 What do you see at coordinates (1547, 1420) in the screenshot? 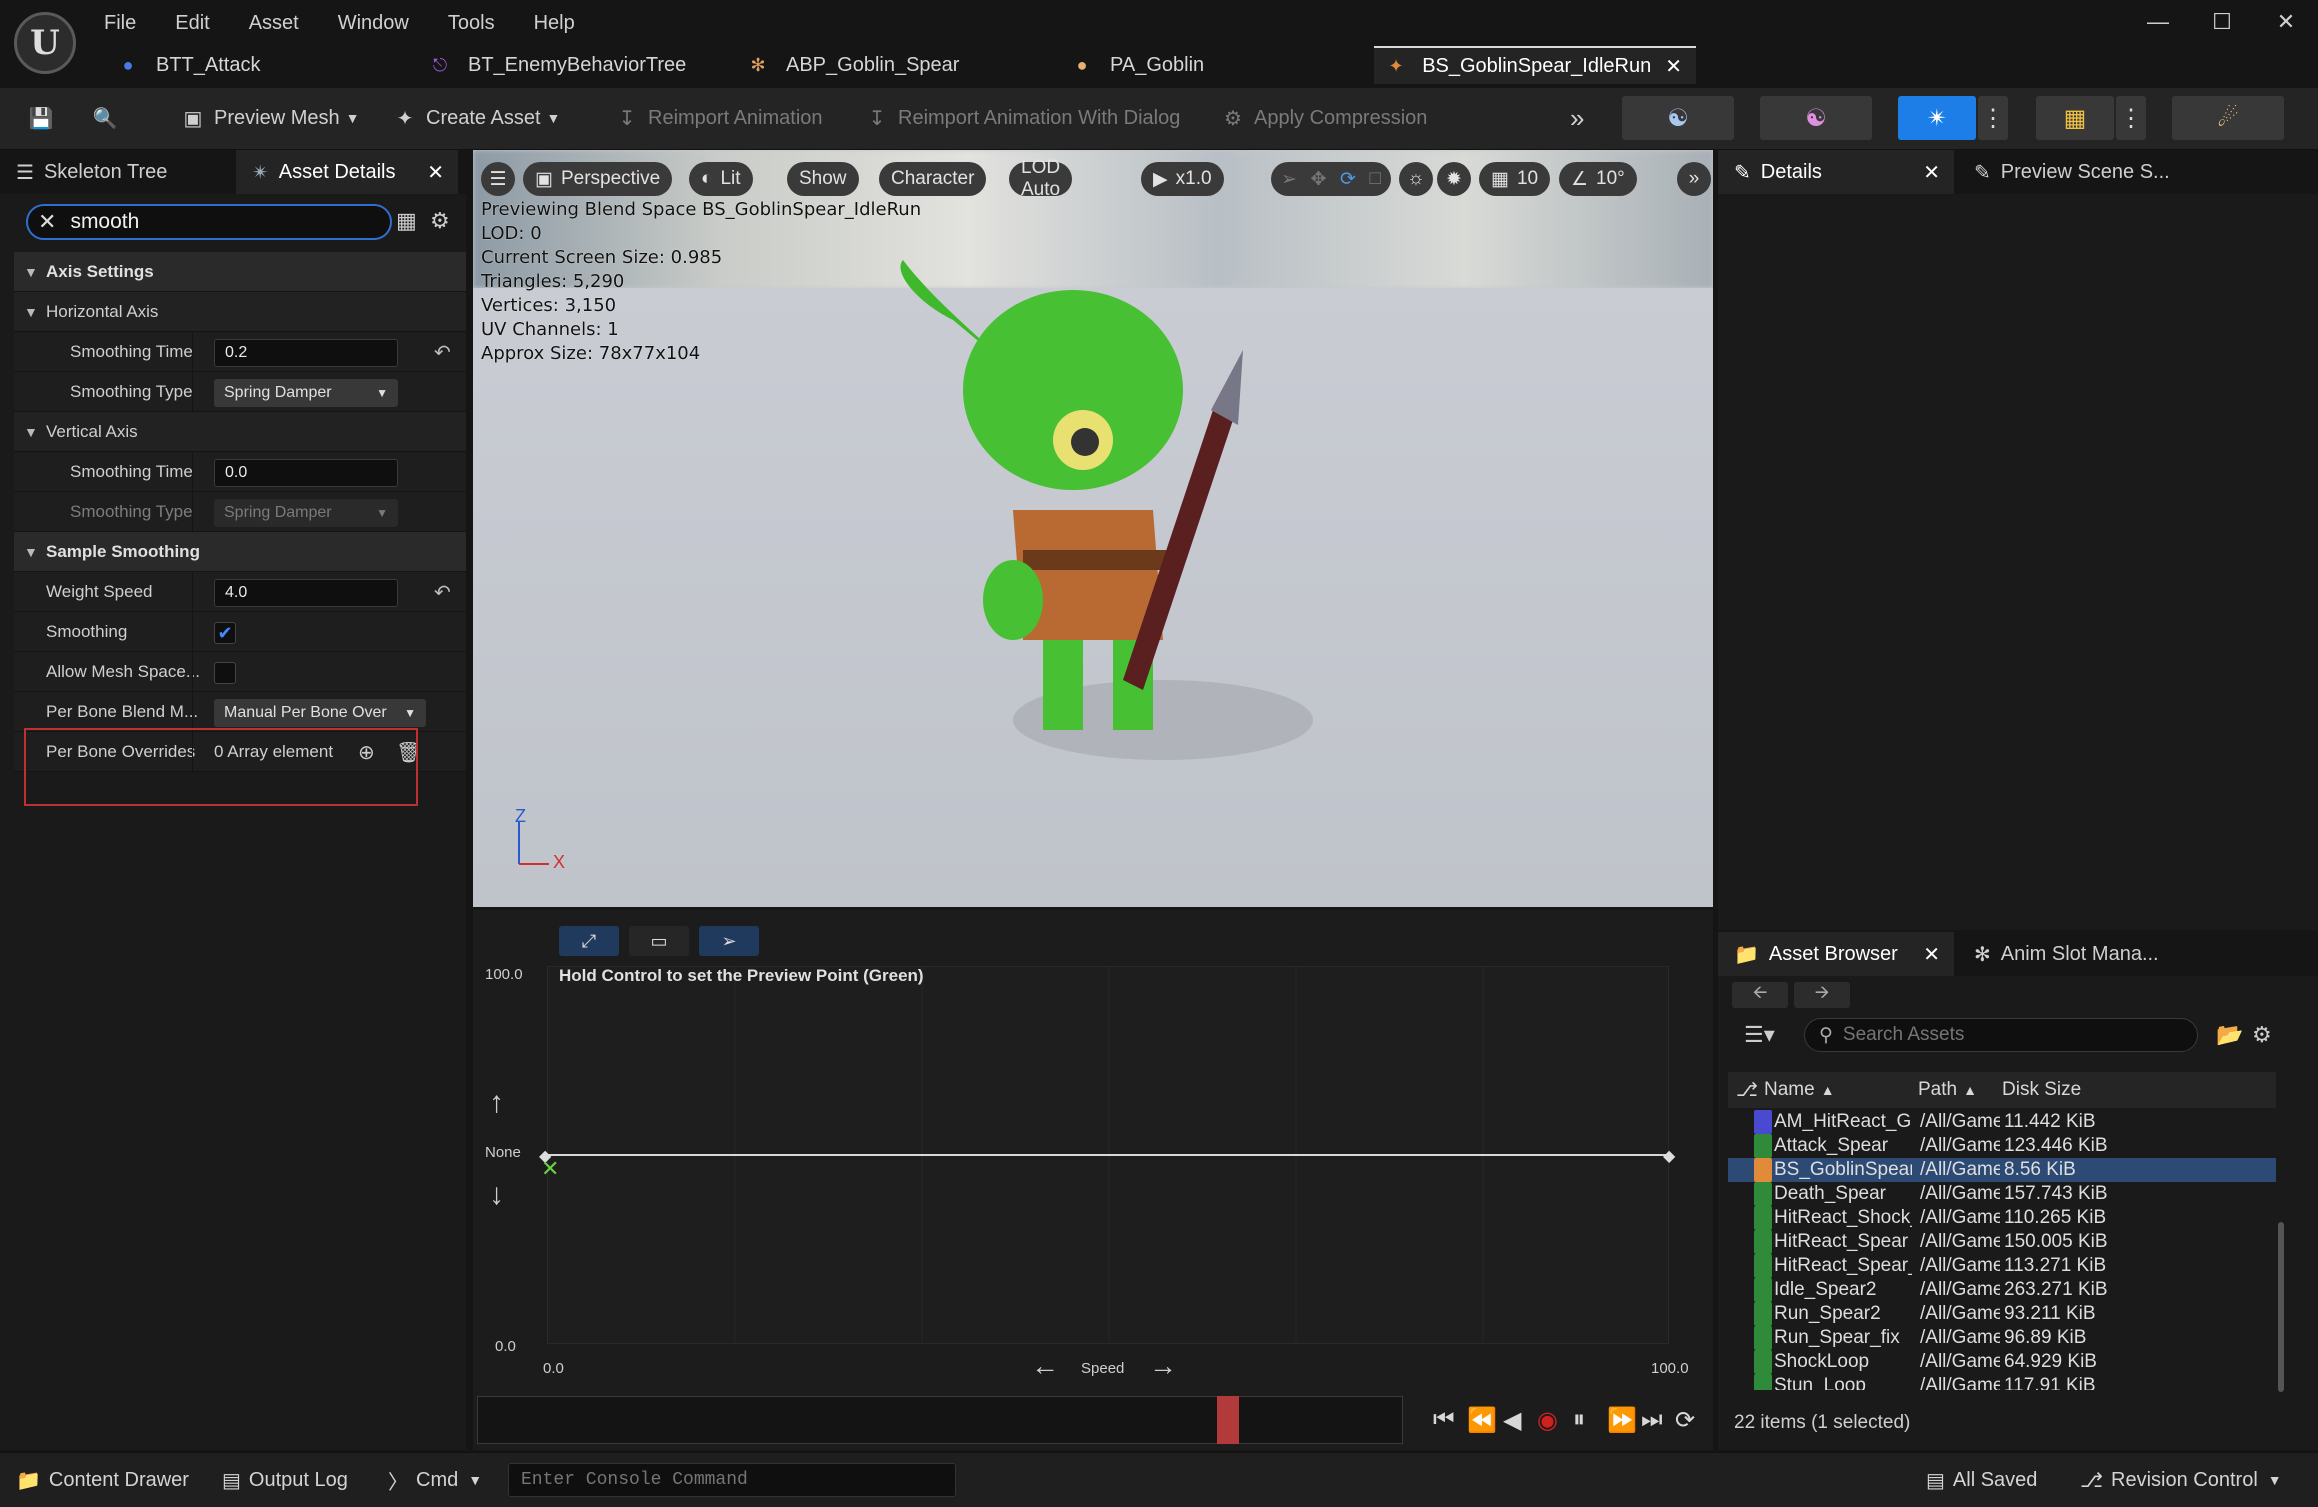
I see `record-icon: ◉` at bounding box center [1547, 1420].